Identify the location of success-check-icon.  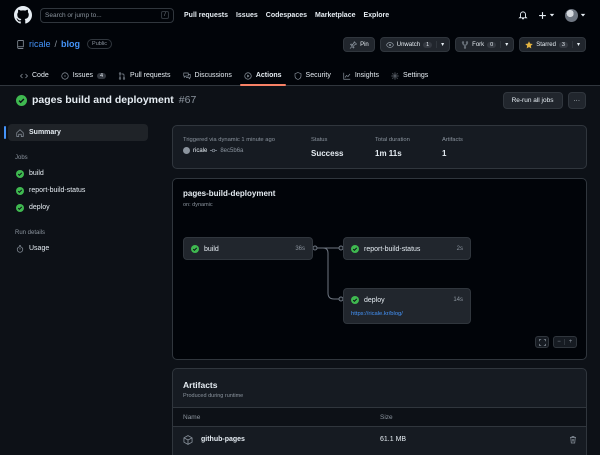
(195, 249).